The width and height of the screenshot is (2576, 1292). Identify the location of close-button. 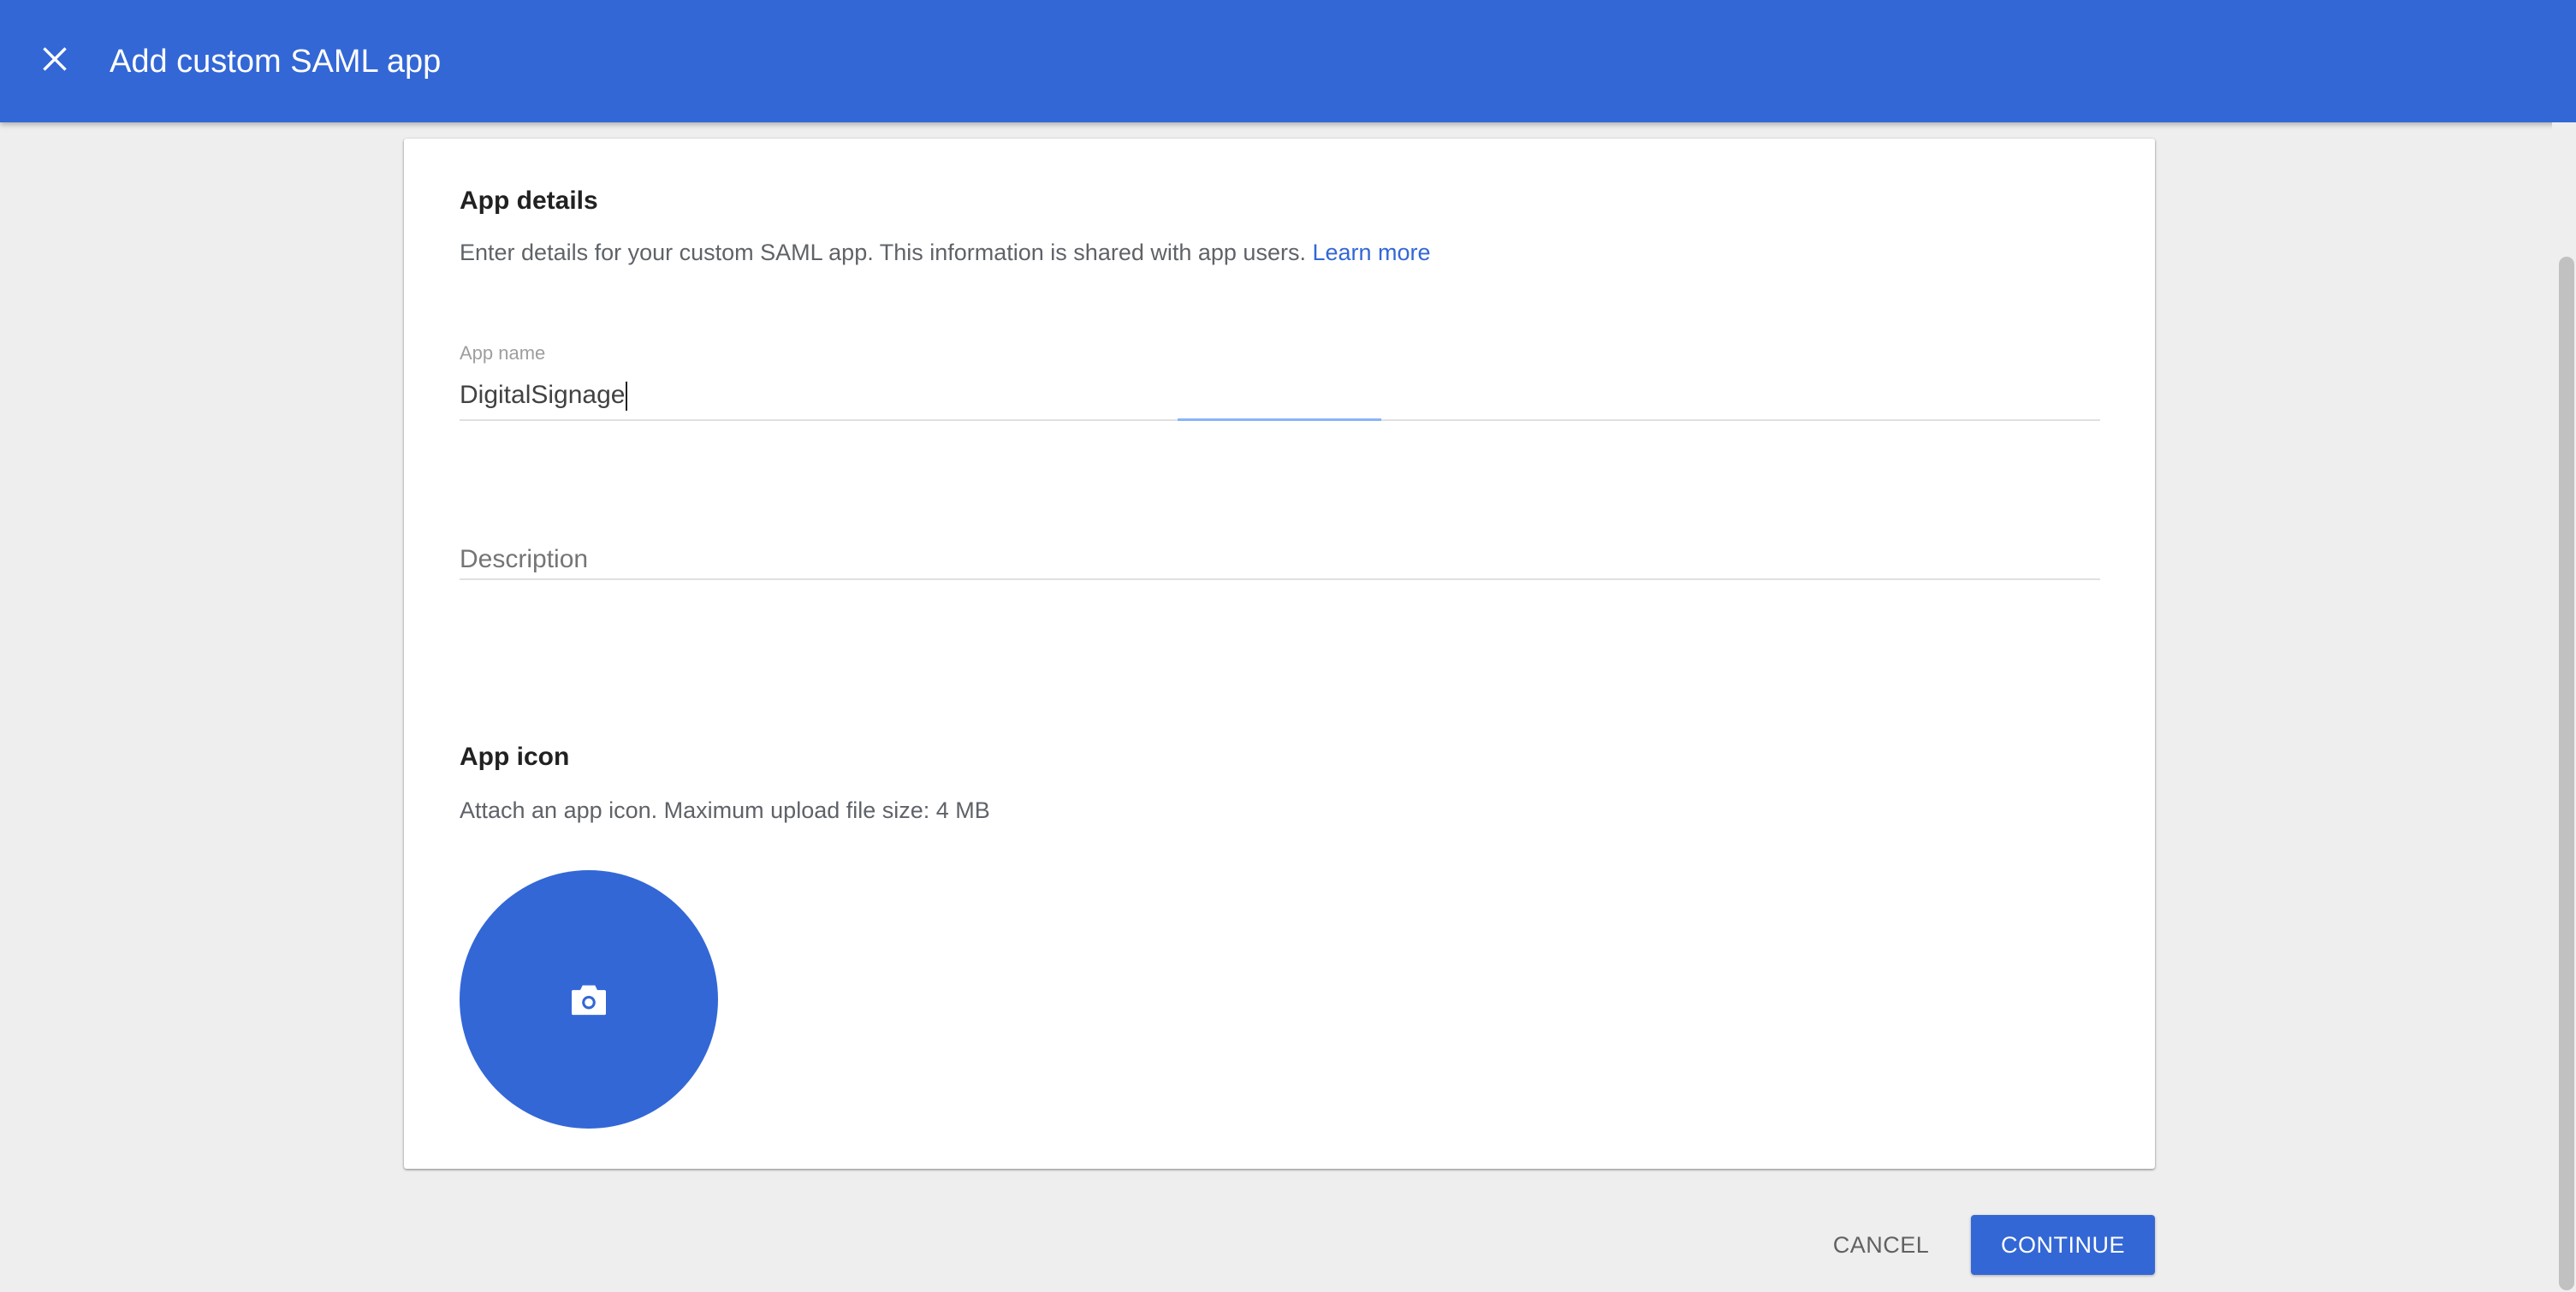
(55, 59).